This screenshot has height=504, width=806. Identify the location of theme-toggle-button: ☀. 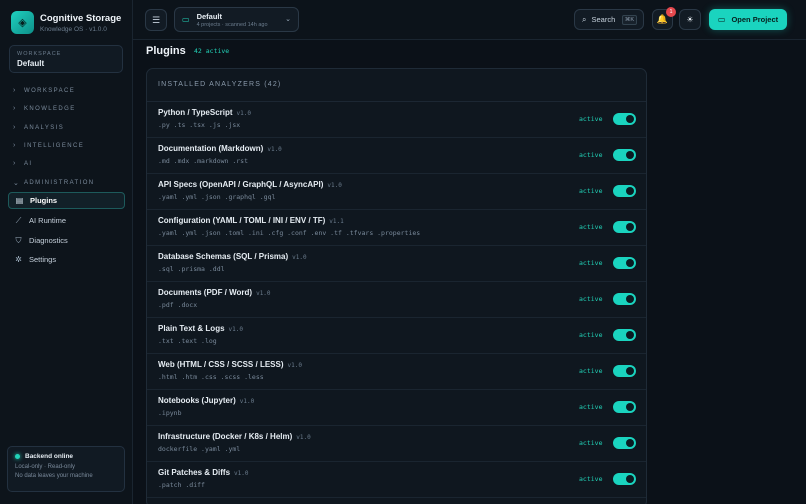
(690, 19).